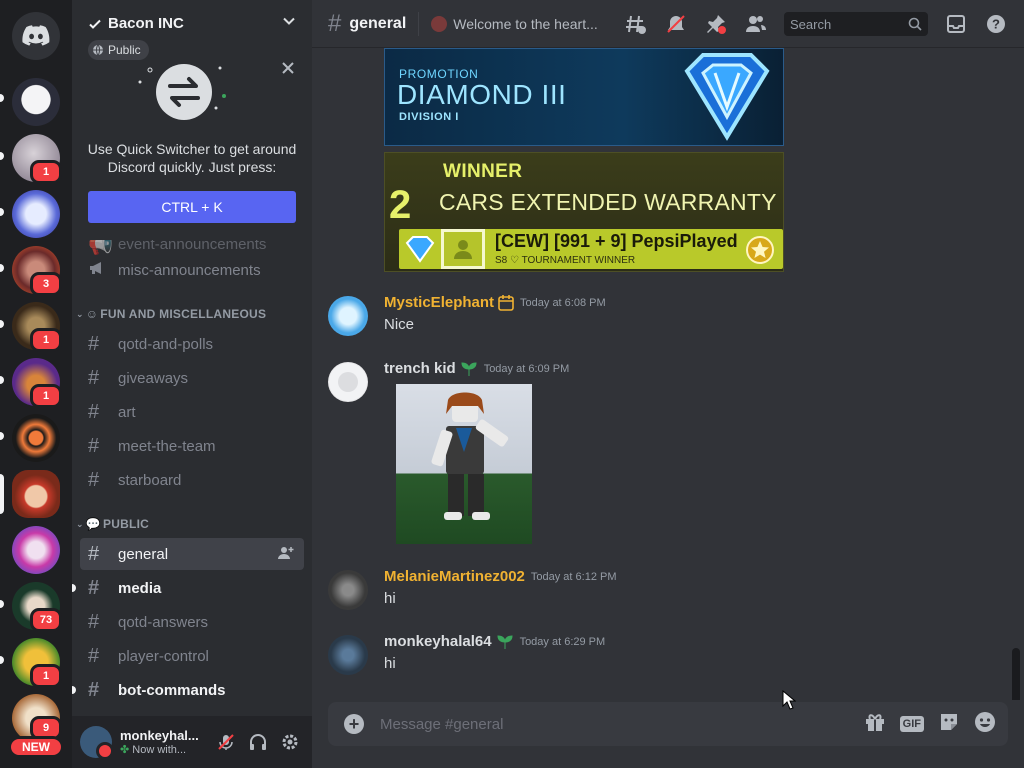  I want to click on channel-label: giveaways, so click(153, 378).